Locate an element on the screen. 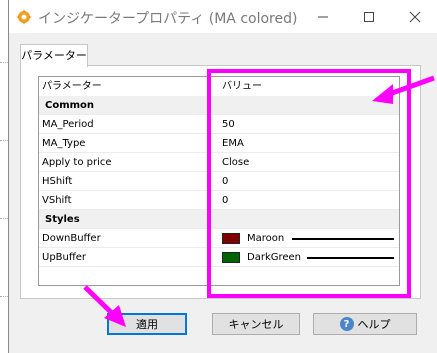 Image resolution: width=437 pixels, height=353 pixels. arrow-head is located at coordinates (382, 94).